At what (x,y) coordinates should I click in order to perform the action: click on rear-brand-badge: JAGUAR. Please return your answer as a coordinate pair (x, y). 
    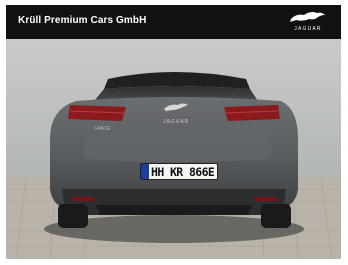
    Looking at the image, I should click on (176, 122).